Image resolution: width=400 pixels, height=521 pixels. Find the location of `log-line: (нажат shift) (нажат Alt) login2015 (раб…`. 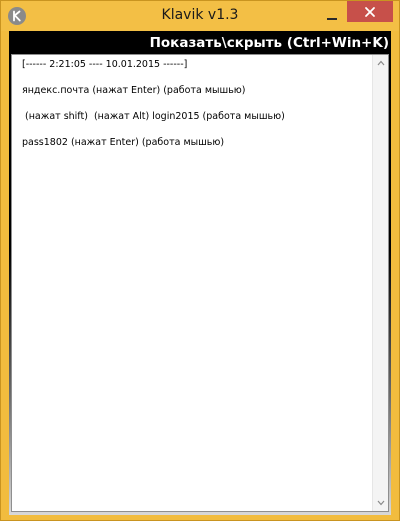

log-line: (нажат shift) (нажат Alt) login2015 (раб… is located at coordinates (153, 116).